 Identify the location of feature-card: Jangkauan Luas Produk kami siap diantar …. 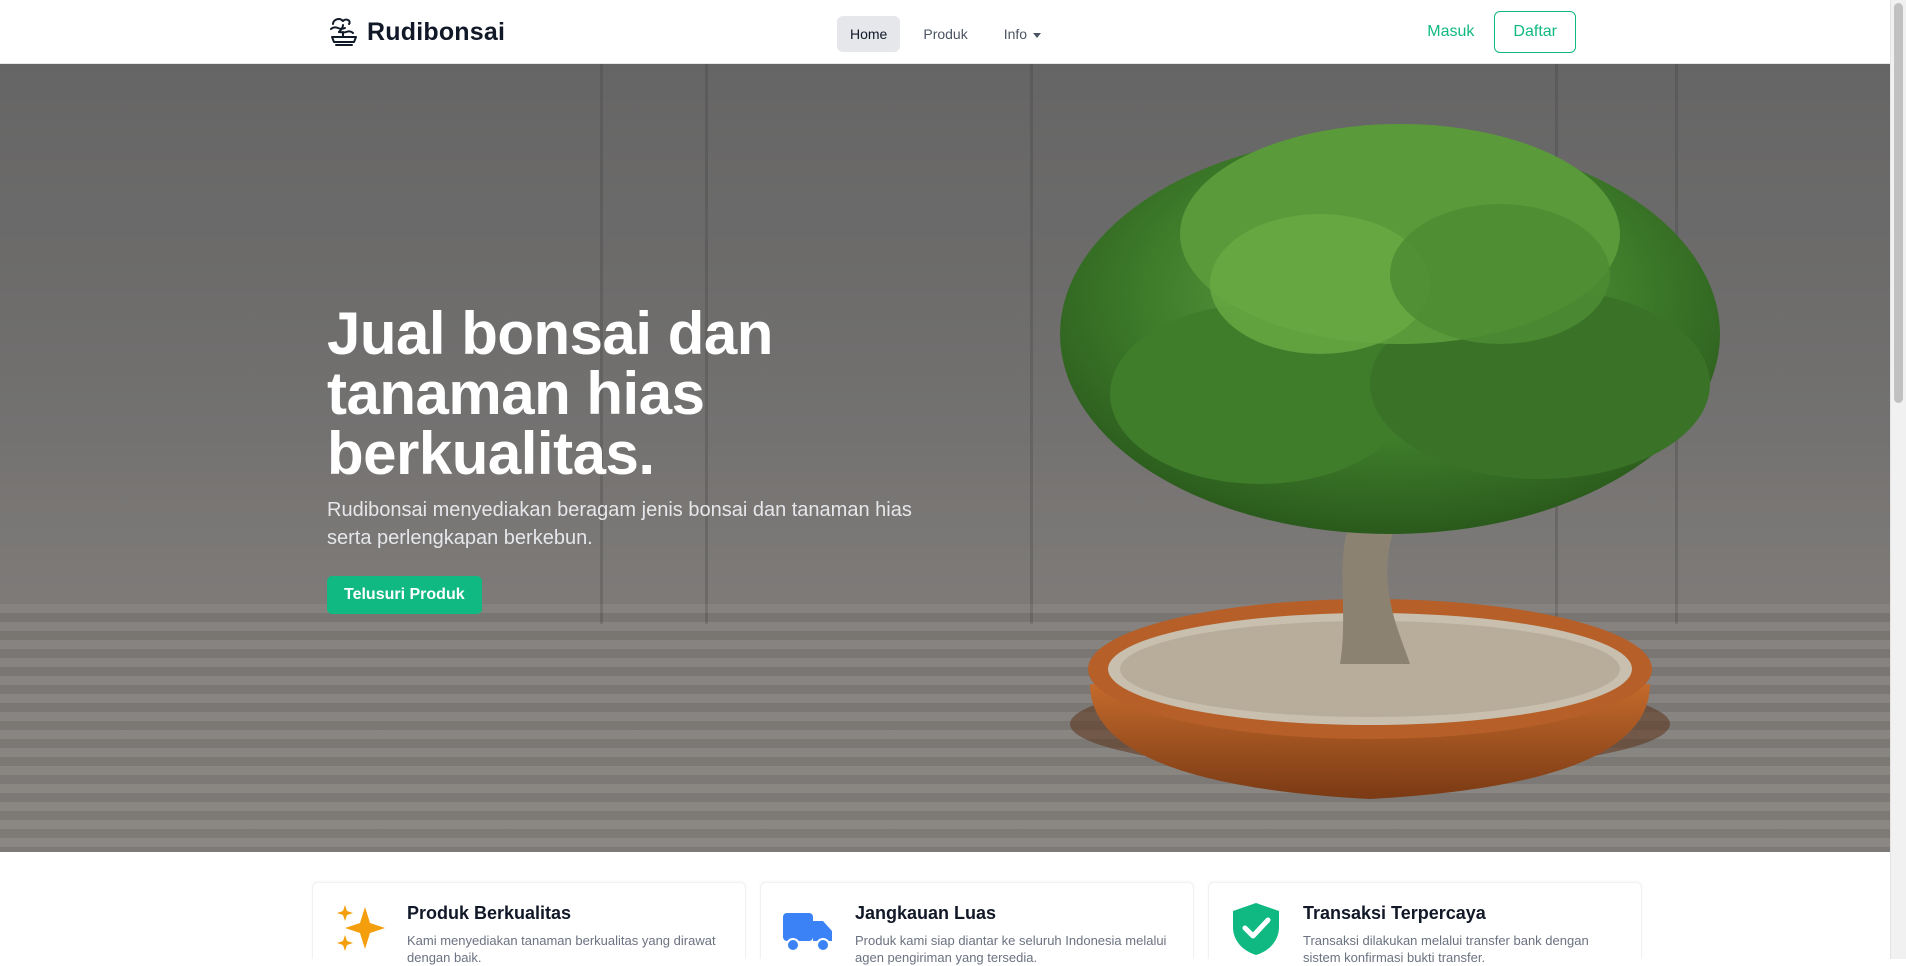
(977, 923).